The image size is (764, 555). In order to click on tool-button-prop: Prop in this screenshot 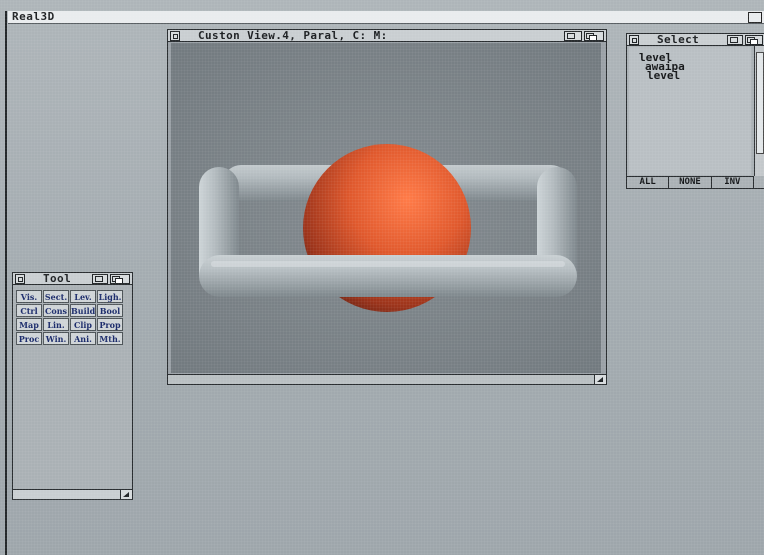, I will do `click(110, 324)`.